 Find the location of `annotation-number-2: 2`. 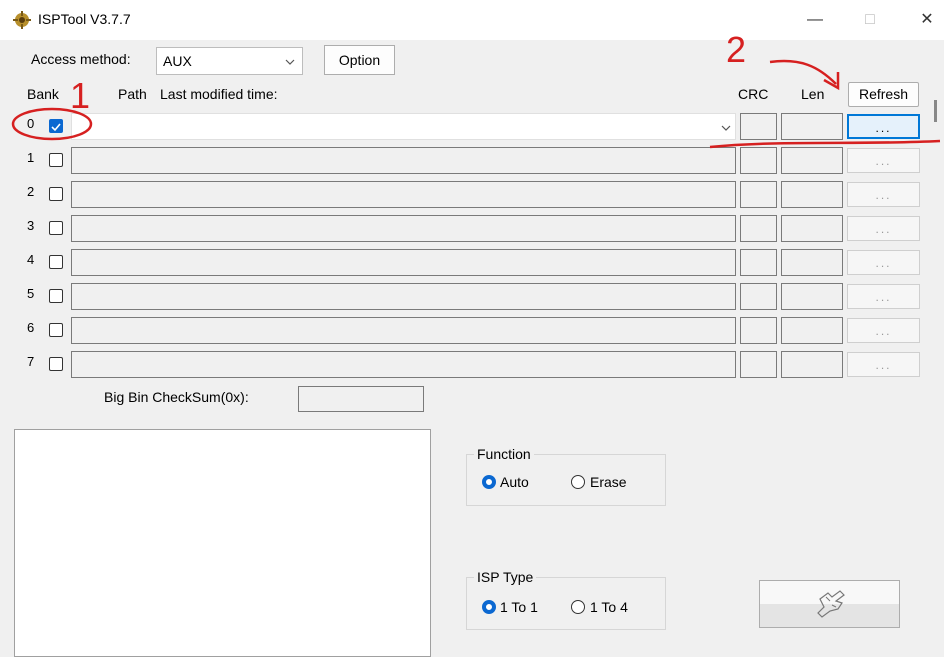

annotation-number-2: 2 is located at coordinates (736, 49).